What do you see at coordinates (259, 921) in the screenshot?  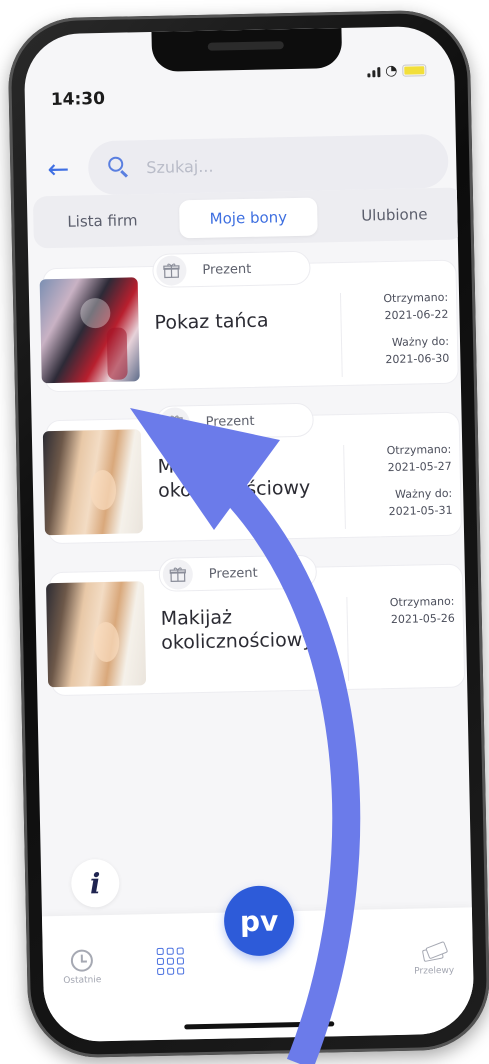 I see `pv-logo-button: pv` at bounding box center [259, 921].